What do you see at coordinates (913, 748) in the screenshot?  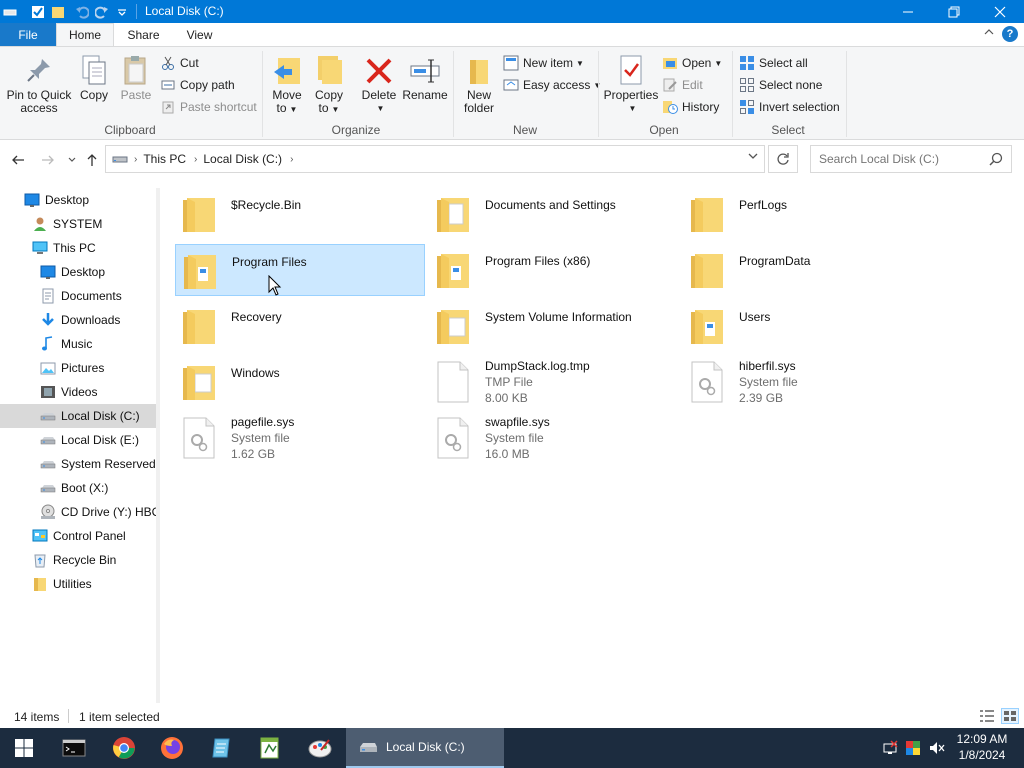 I see `color-app-icon` at bounding box center [913, 748].